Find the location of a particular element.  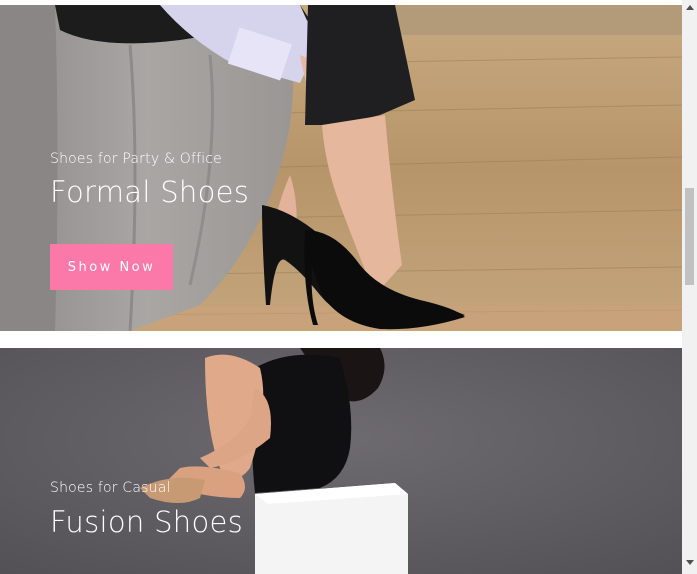

vertical-scrollbar is located at coordinates (689, 287).